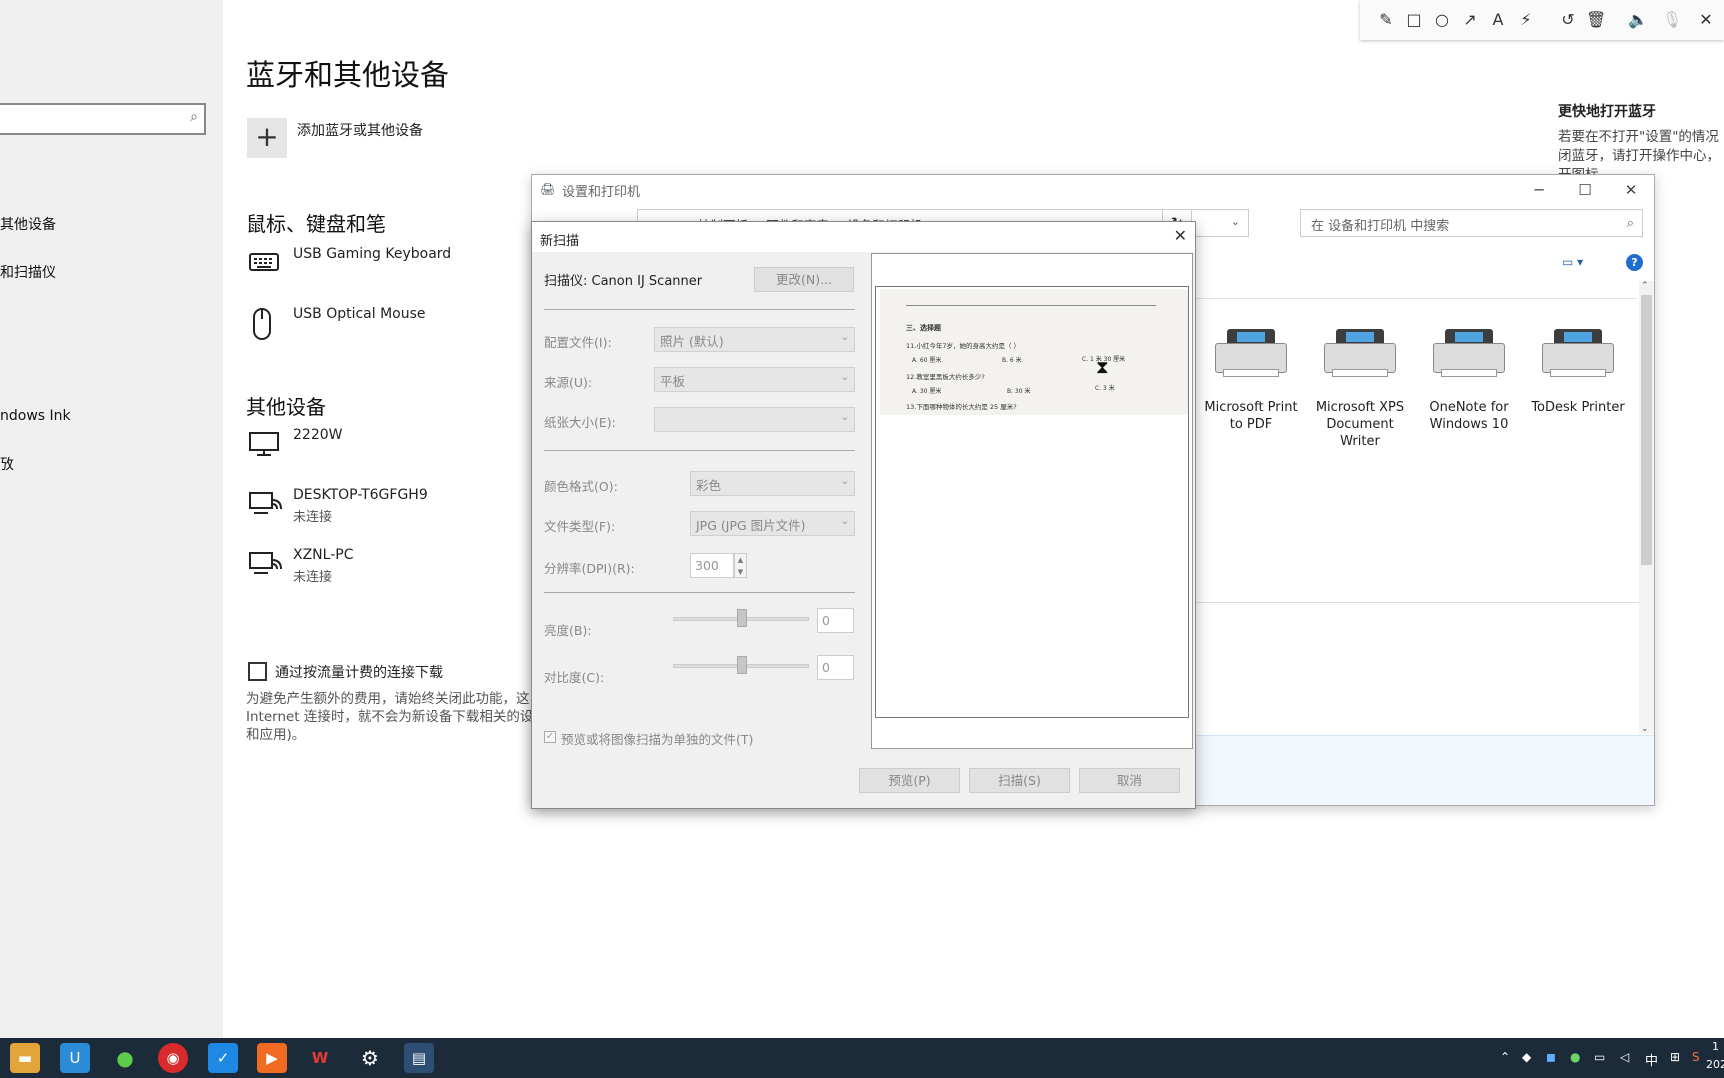 The width and height of the screenshot is (1724, 1078). Describe the element at coordinates (550, 737) in the screenshot. I see `separate-files-checkbox: ✓` at that location.